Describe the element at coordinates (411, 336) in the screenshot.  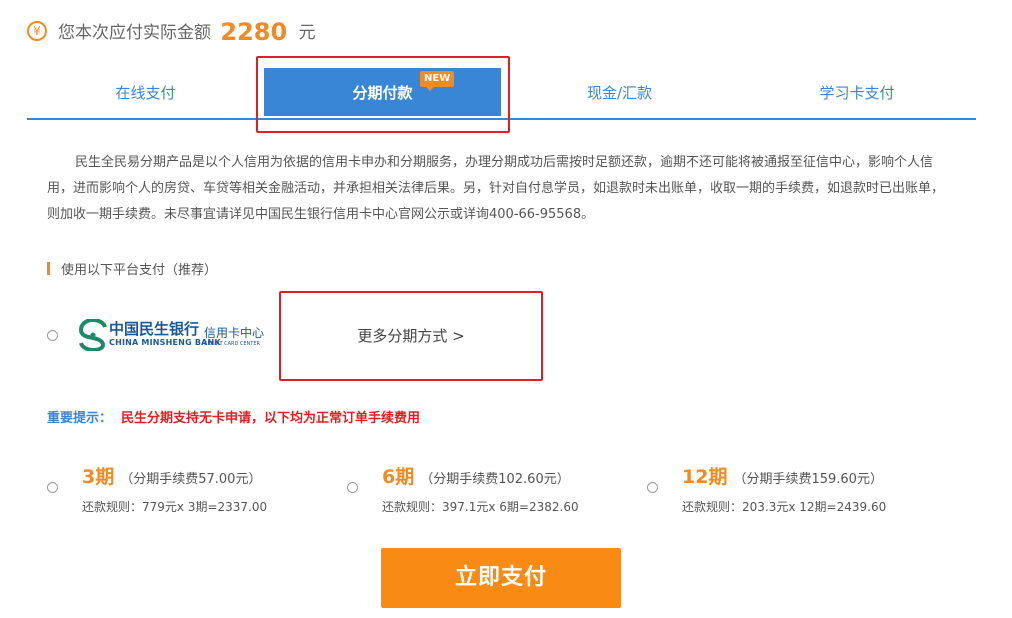
I see `highlight-box-more` at that location.